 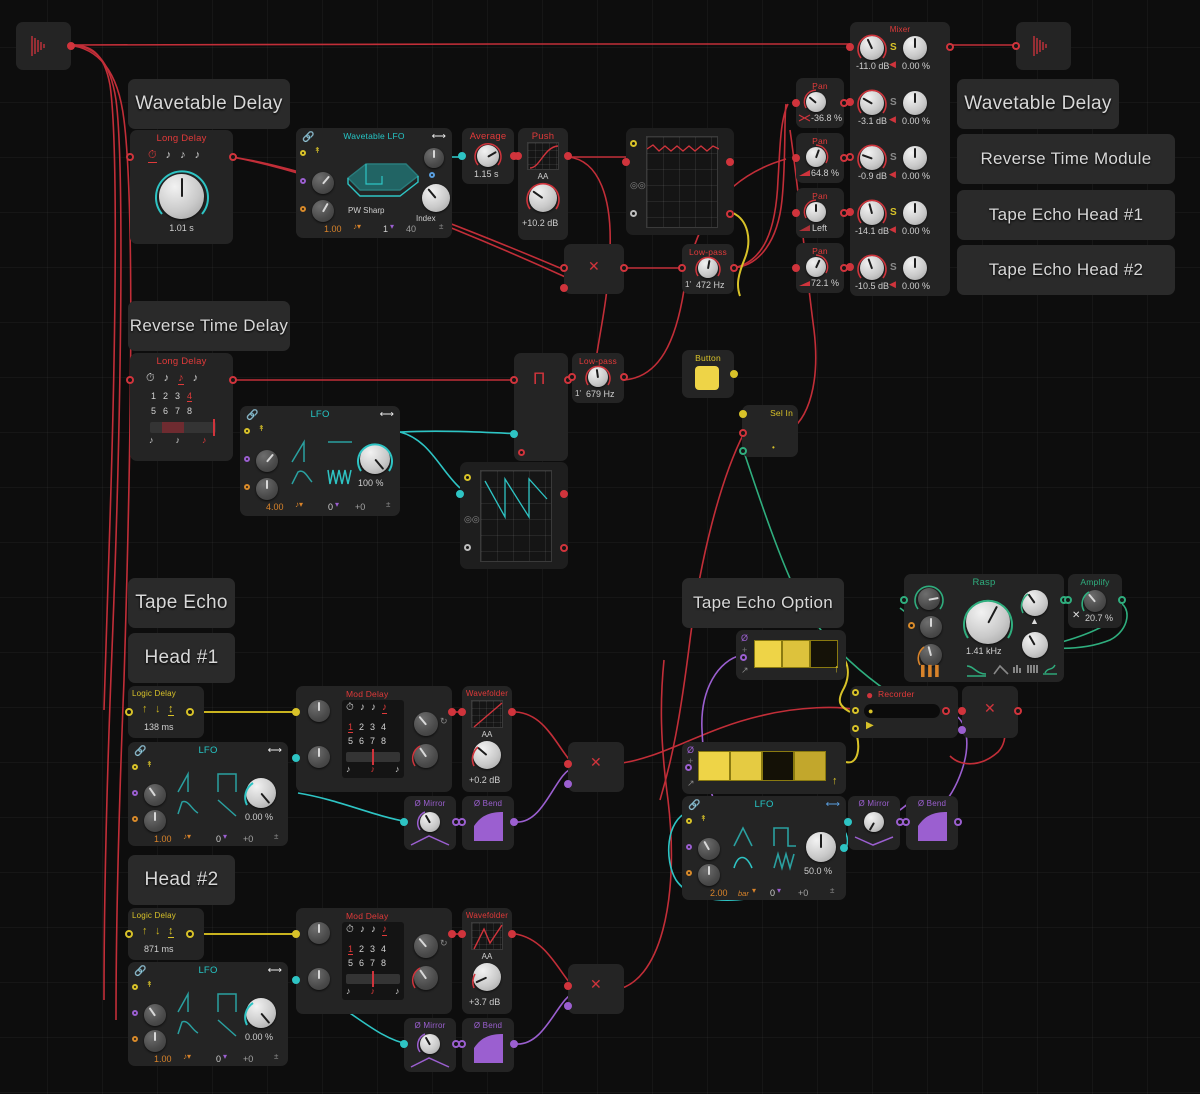 I want to click on phase-value: 0, so click(x=772, y=893).